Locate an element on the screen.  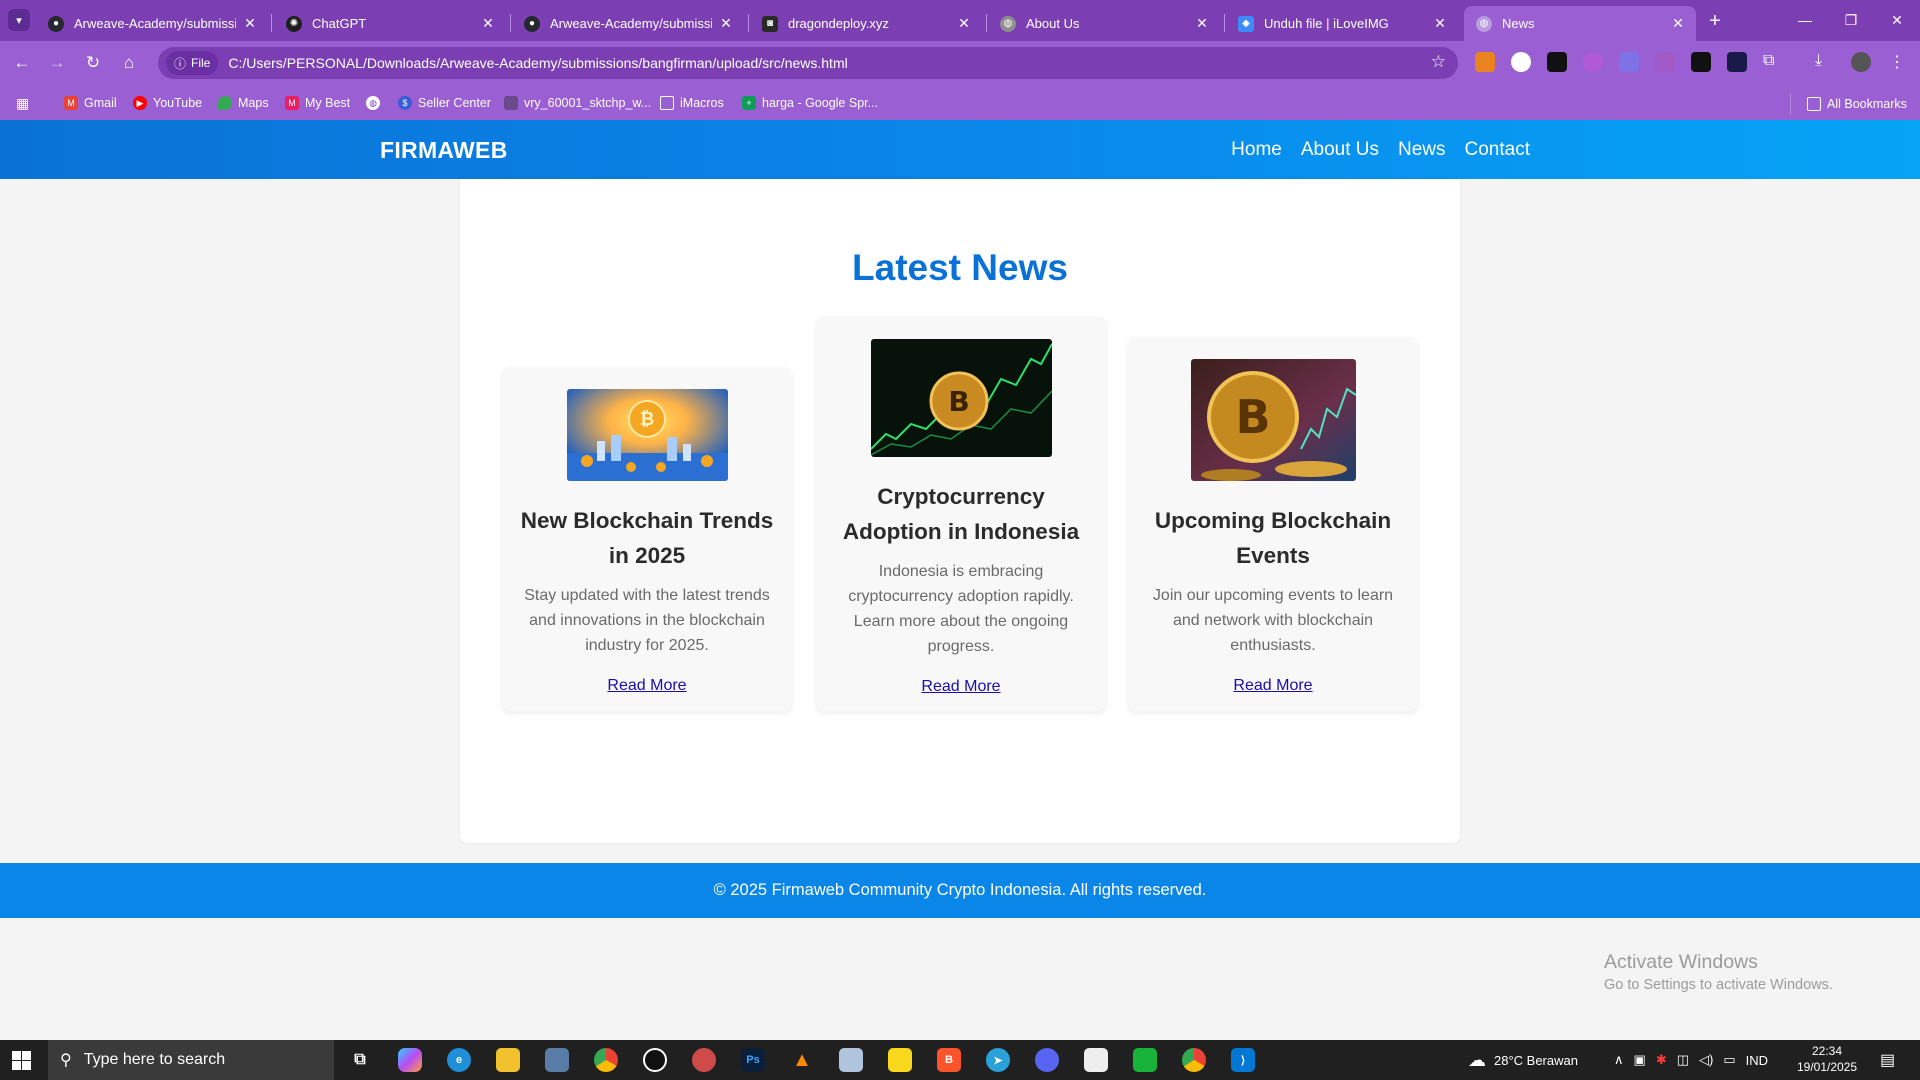
language-indicator: IND is located at coordinates (1757, 1060).